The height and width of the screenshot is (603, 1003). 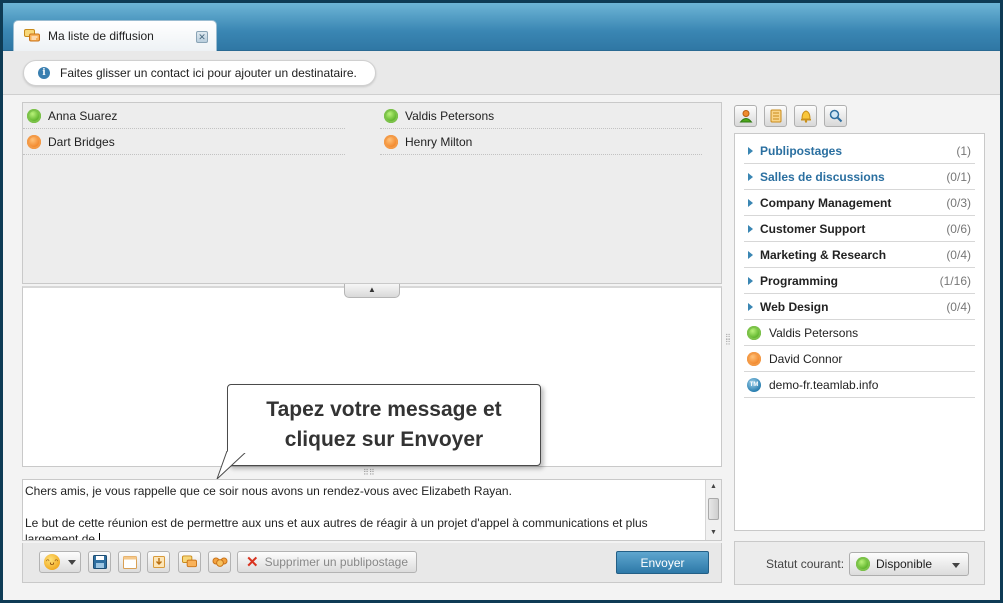 I want to click on recipients-column-left: Anna Suarez Dart Bridges, so click(x=184, y=129).